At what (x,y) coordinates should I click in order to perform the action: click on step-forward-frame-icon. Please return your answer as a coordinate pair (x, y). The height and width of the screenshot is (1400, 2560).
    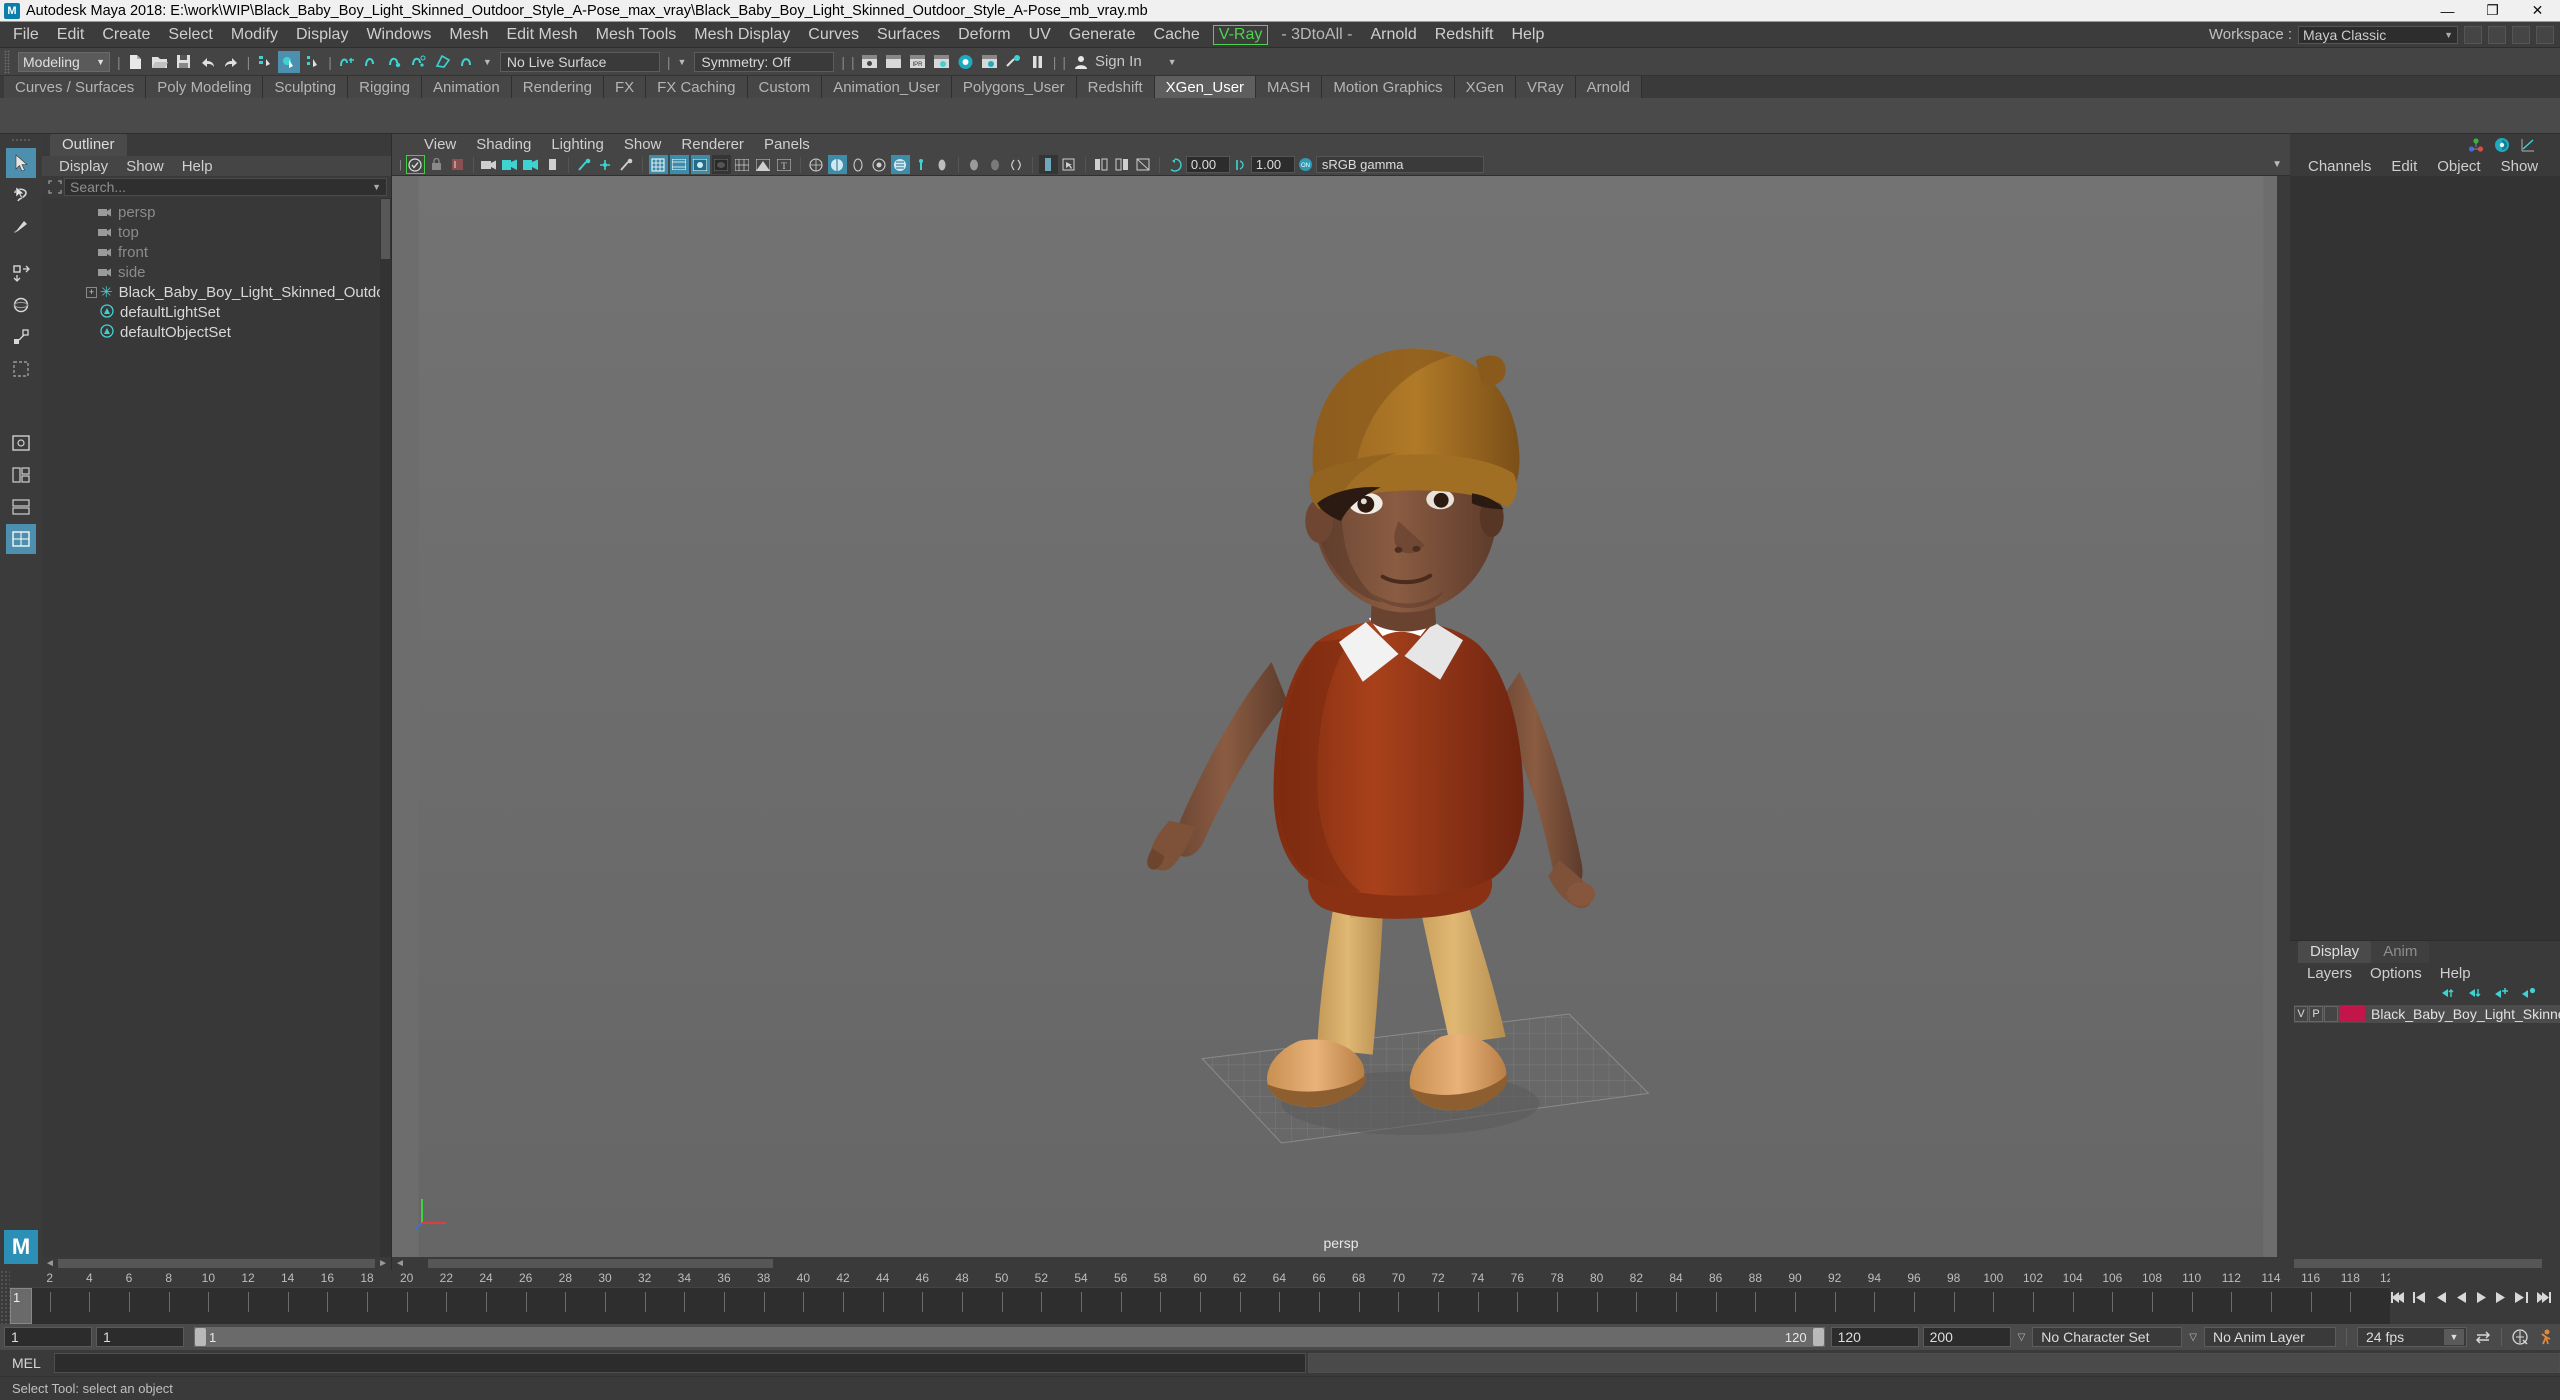
    Looking at the image, I should click on (2501, 1297).